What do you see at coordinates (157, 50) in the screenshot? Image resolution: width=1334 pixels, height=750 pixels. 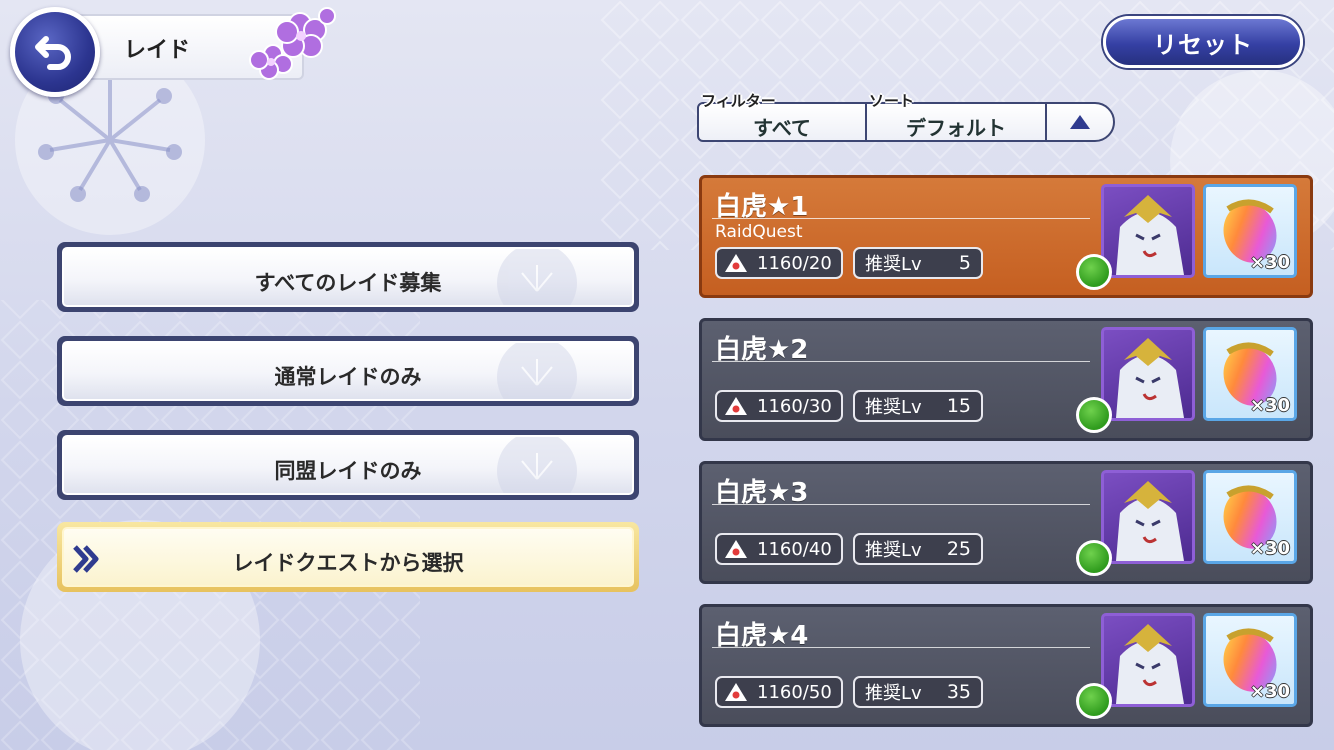 I see `page-title: レイド` at bounding box center [157, 50].